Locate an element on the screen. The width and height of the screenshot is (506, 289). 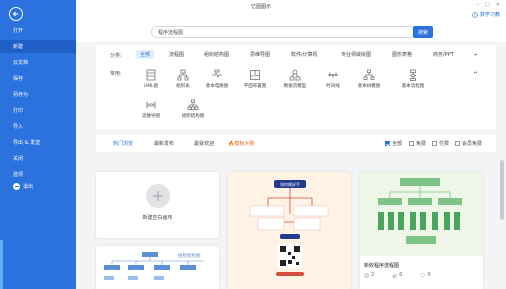
tile-label: 数据流模型 is located at coordinates (295, 86).